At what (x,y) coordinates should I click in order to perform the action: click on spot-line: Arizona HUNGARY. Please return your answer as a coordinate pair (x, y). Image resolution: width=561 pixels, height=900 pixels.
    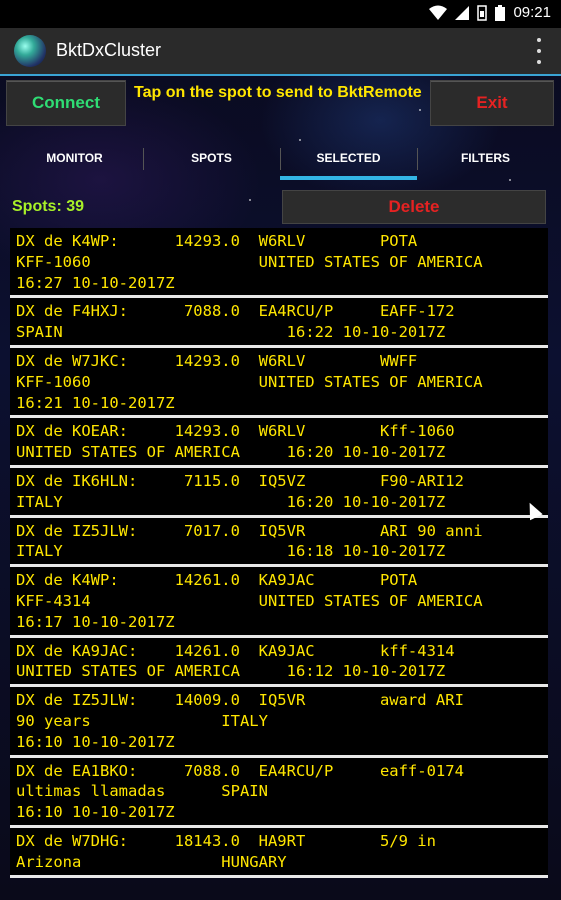
    Looking at the image, I should click on (151, 861).